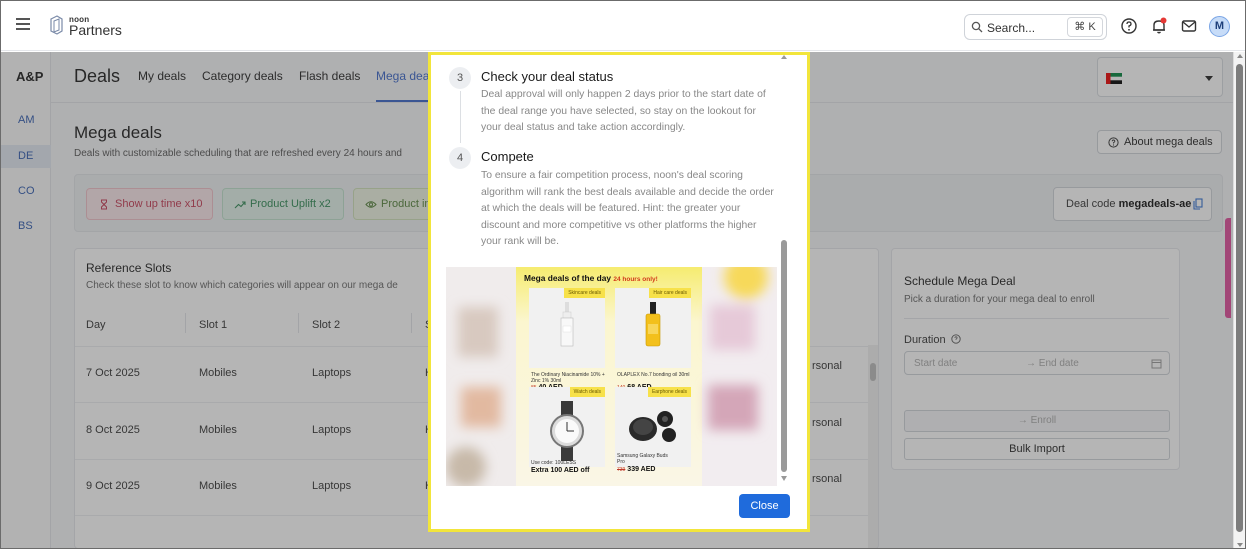 This screenshot has width=1246, height=549. What do you see at coordinates (560, 470) in the screenshot?
I see `promo-product-price: Extra 100 AED off` at bounding box center [560, 470].